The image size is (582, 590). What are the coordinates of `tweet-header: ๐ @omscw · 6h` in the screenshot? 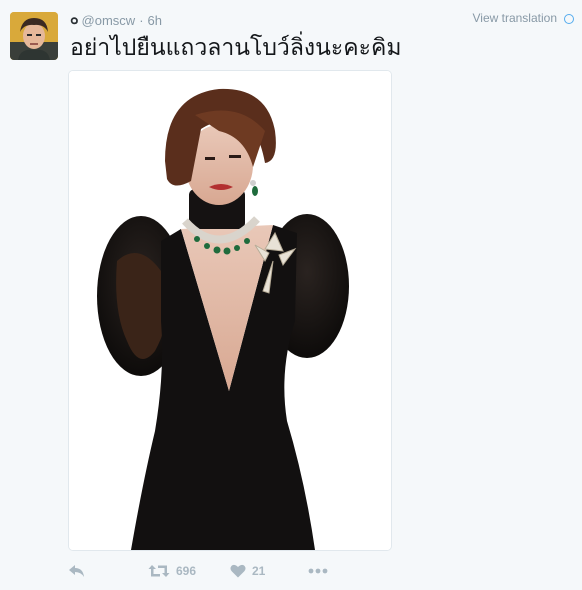 It's located at (116, 20).